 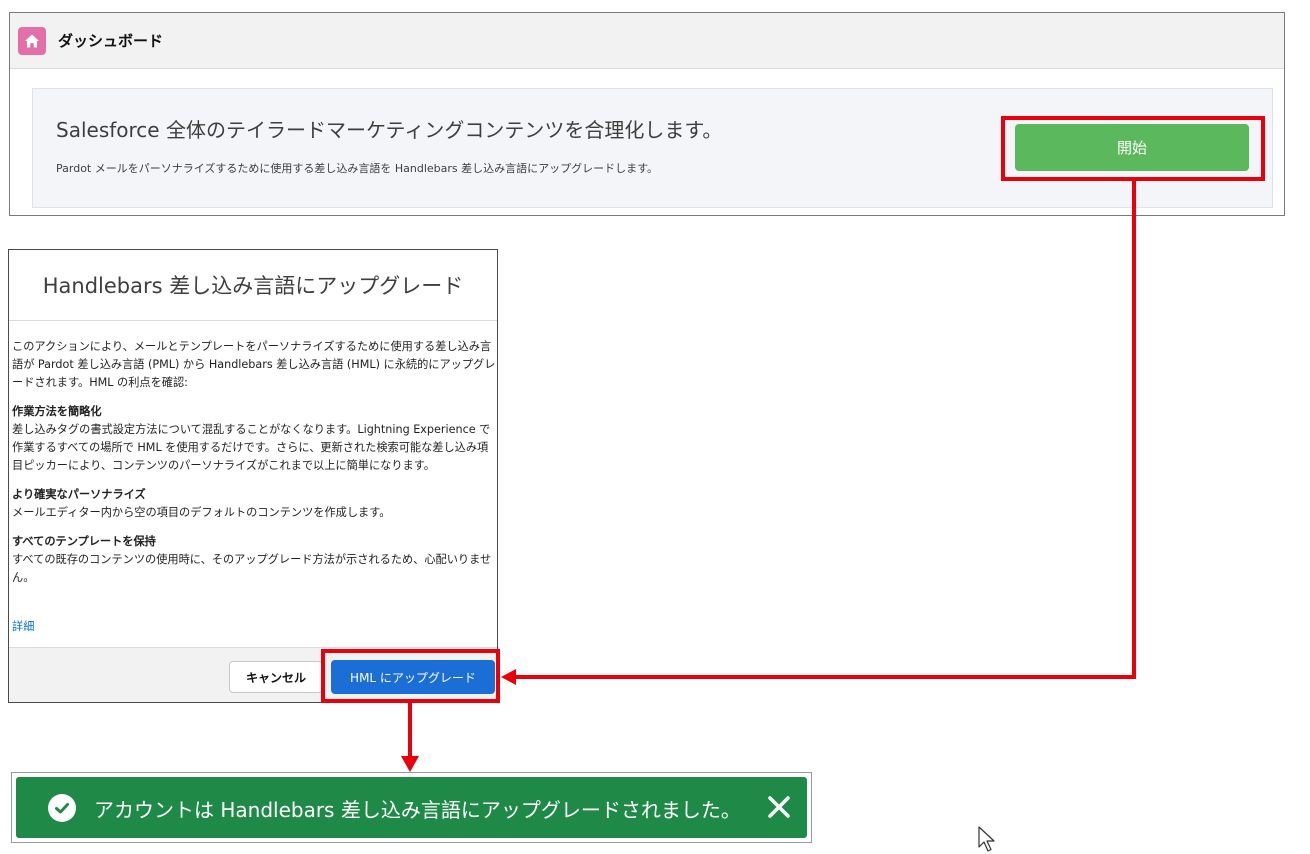 What do you see at coordinates (1132, 147) in the screenshot?
I see `start-button: 開始` at bounding box center [1132, 147].